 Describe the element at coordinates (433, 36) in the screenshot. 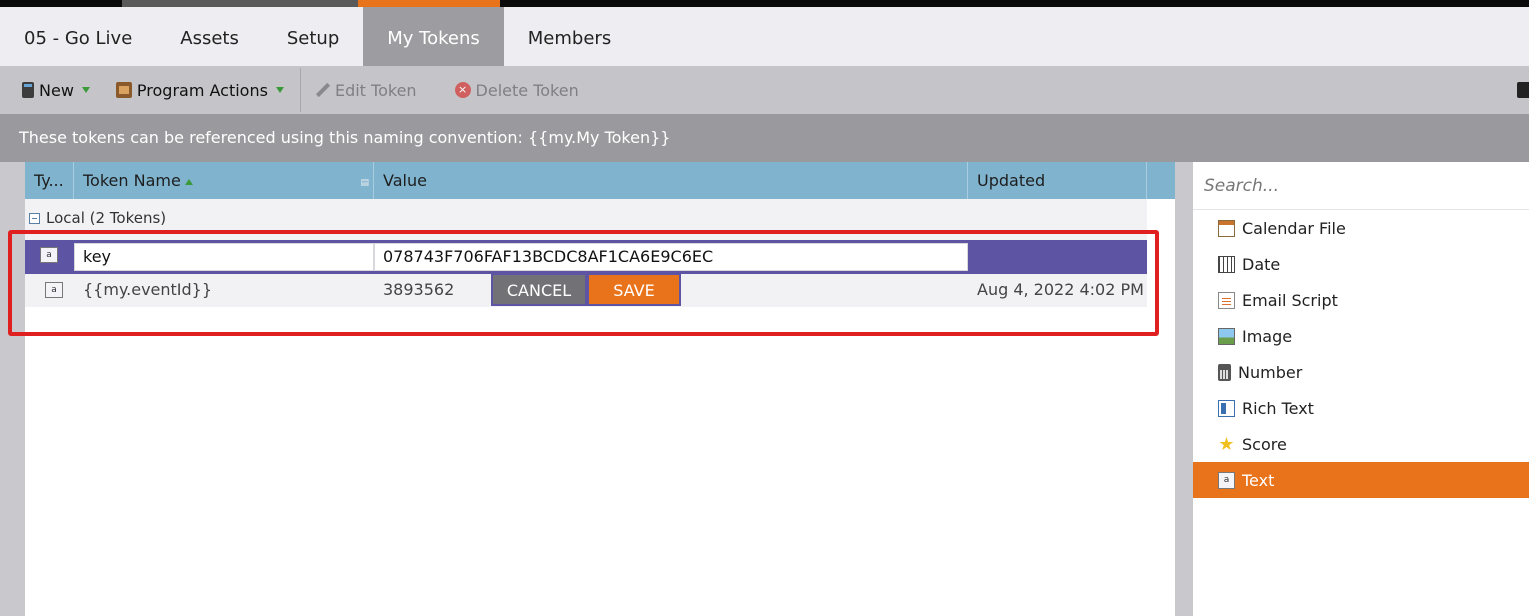

I see `tab-my-tokens: My Tokens` at that location.